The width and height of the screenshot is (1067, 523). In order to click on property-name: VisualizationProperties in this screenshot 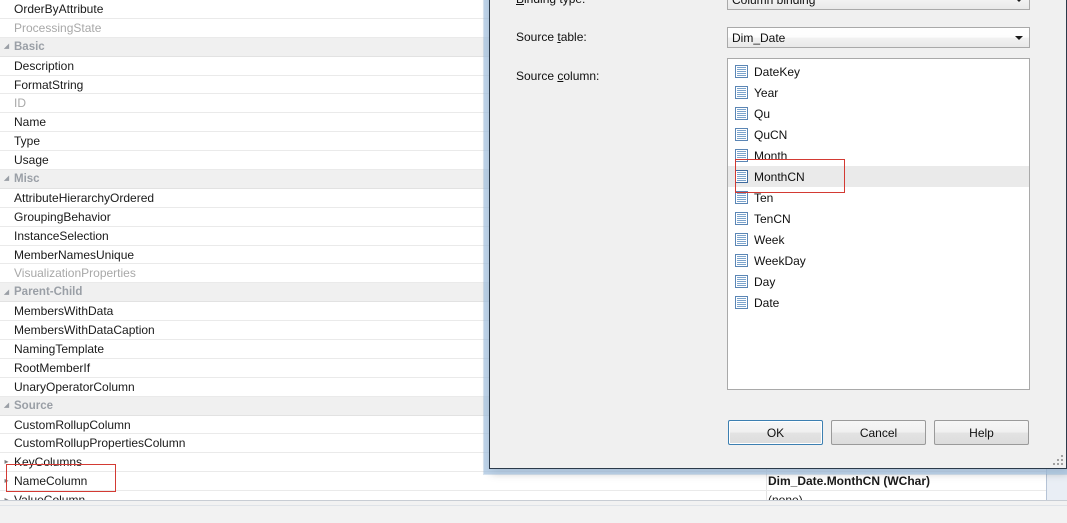, I will do `click(75, 273)`.